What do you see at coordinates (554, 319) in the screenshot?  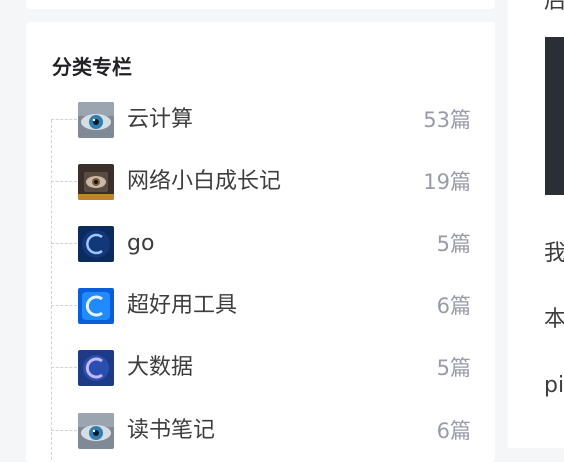 I see `article-text-line: 本` at bounding box center [554, 319].